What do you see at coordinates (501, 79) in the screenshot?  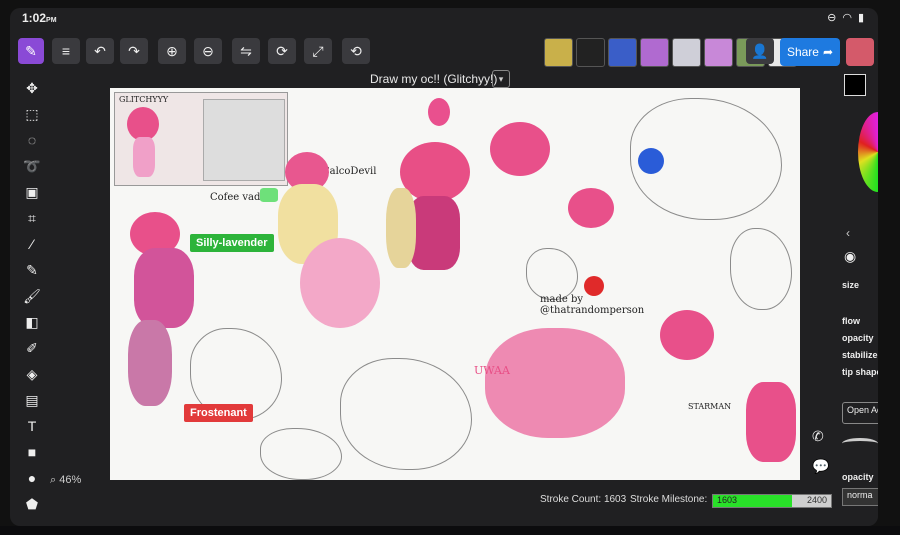 I see `chevron-down-icon: ▾` at bounding box center [501, 79].